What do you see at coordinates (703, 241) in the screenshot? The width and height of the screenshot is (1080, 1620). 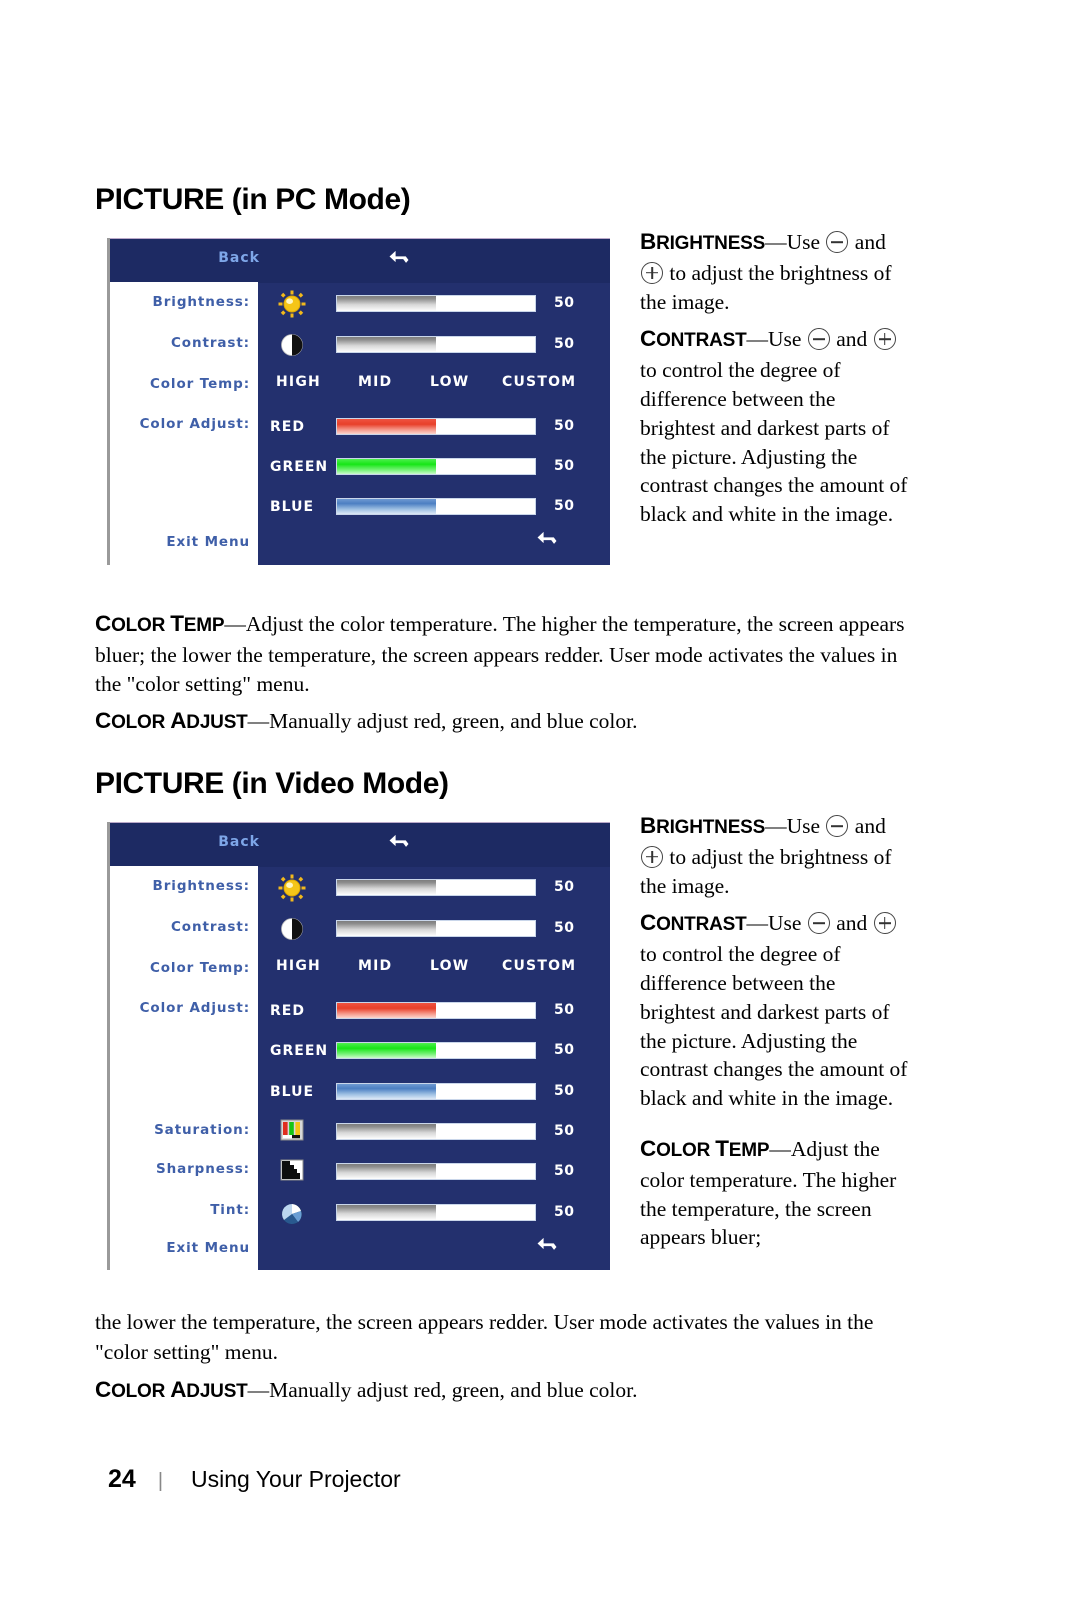 I see `term-brightness: BRIGHTNESS` at bounding box center [703, 241].